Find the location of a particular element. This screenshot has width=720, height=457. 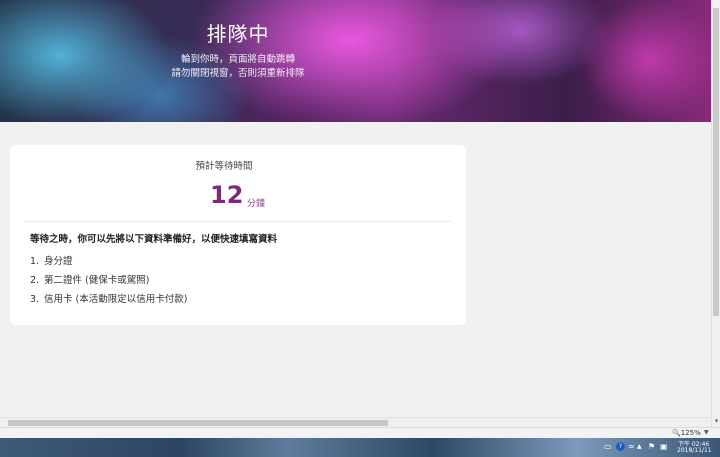

wait-minutes-value: 12 is located at coordinates (227, 195).